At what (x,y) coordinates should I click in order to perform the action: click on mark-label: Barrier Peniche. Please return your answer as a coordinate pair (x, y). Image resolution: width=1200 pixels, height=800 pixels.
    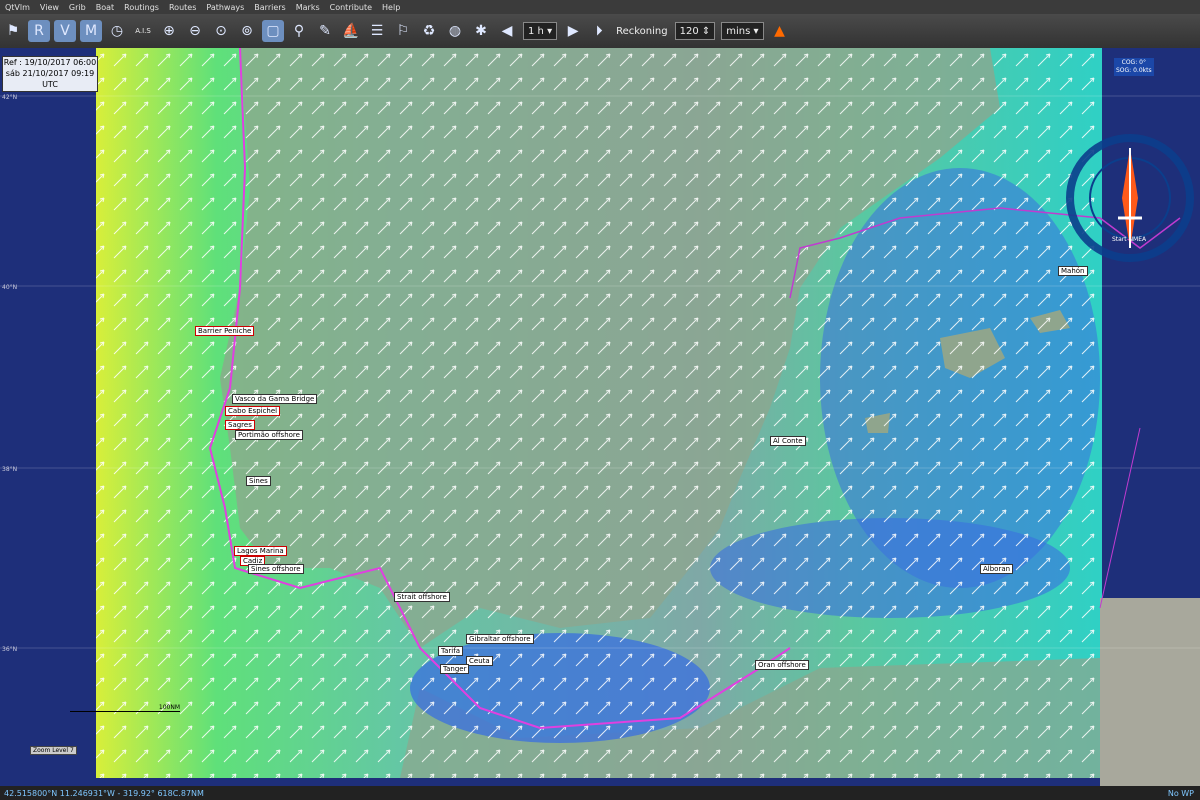
    Looking at the image, I should click on (225, 331).